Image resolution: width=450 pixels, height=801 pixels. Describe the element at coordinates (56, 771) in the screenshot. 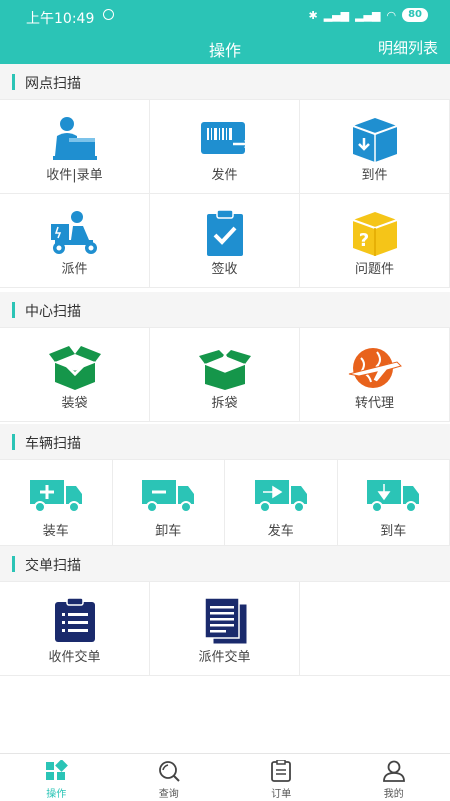

I see `grid-icon` at that location.